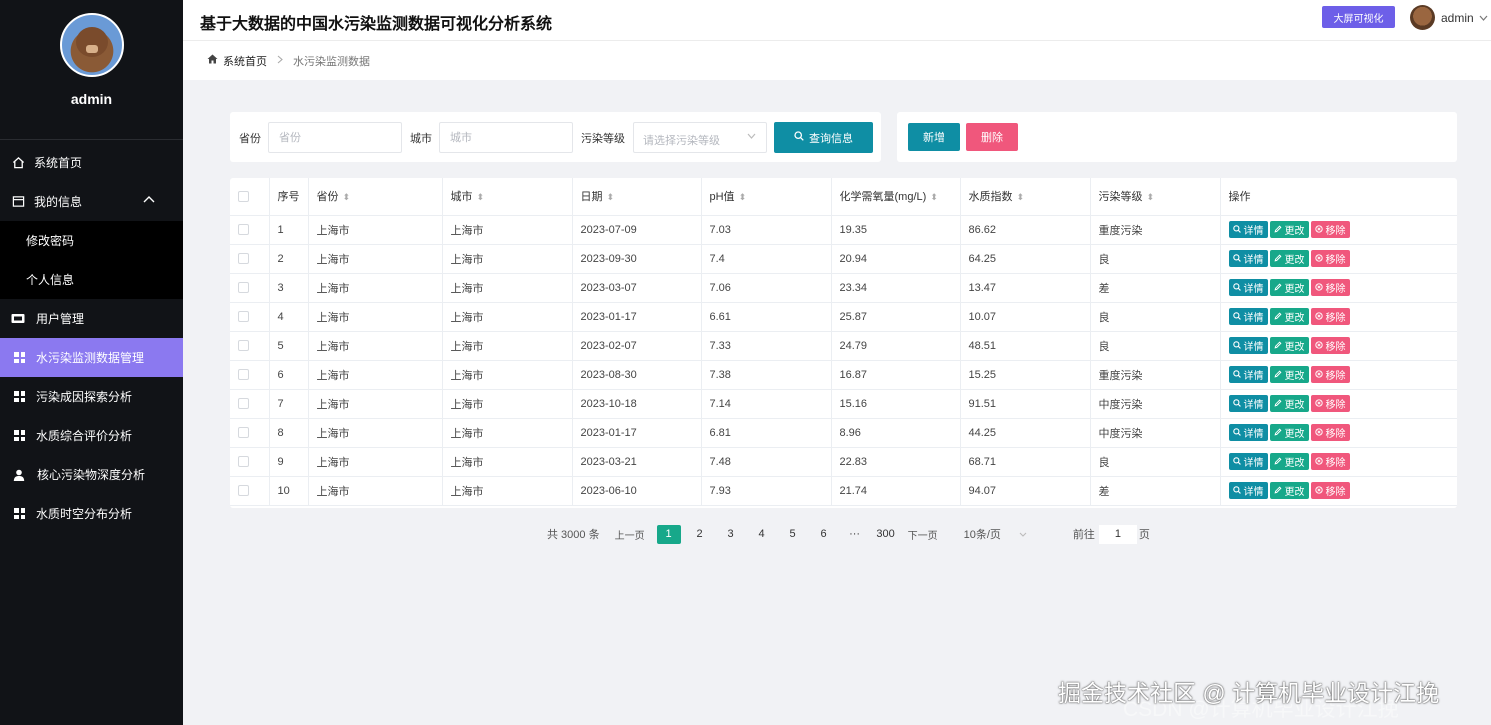  What do you see at coordinates (91, 357) in the screenshot?
I see `sidebar-item-water-data-management: 水污染监测数据管理` at bounding box center [91, 357].